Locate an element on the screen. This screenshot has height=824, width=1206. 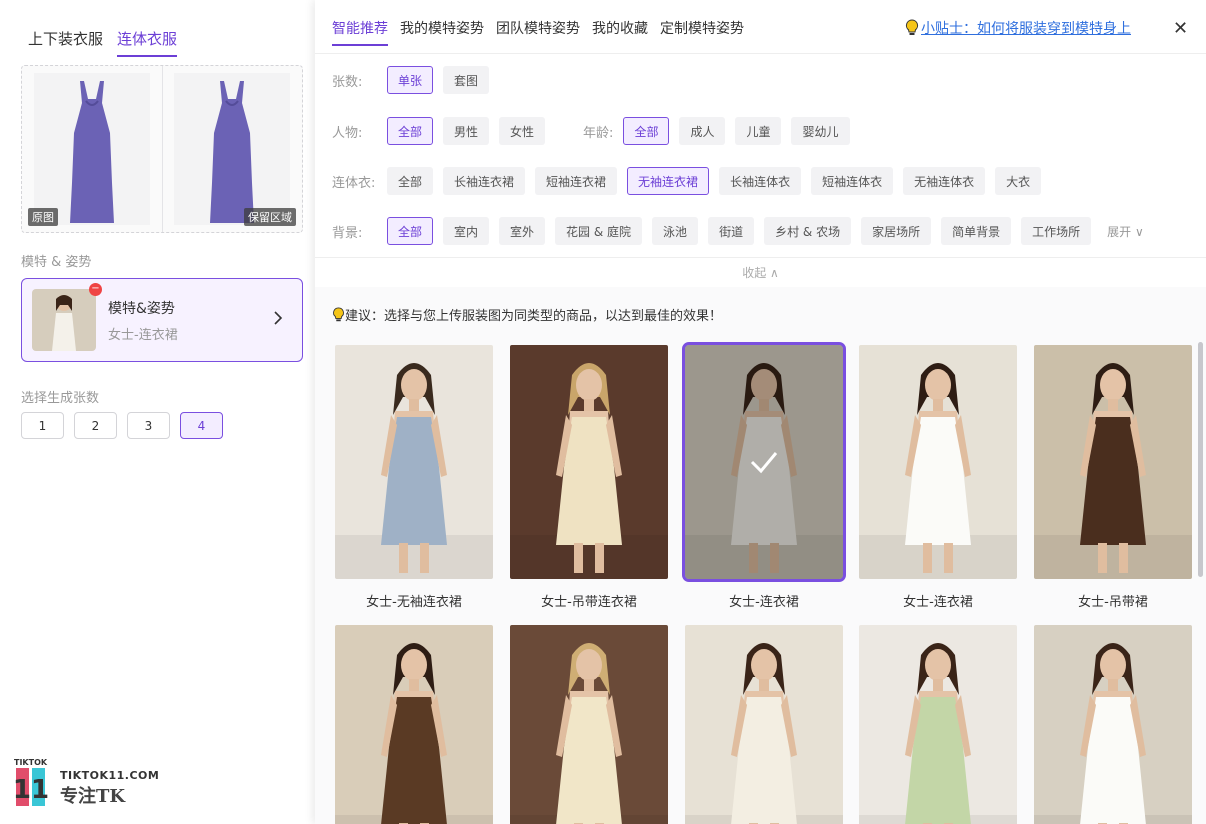
tag-original: 原图 is located at coordinates (43, 217).